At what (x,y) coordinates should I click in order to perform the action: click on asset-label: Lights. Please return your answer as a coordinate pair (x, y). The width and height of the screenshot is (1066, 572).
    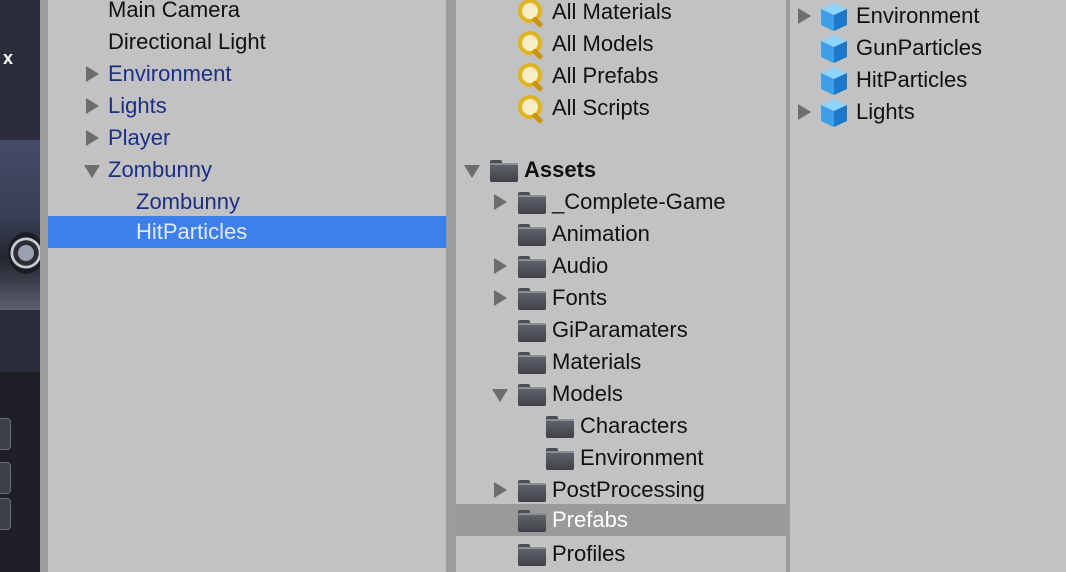
    Looking at the image, I should click on (885, 111).